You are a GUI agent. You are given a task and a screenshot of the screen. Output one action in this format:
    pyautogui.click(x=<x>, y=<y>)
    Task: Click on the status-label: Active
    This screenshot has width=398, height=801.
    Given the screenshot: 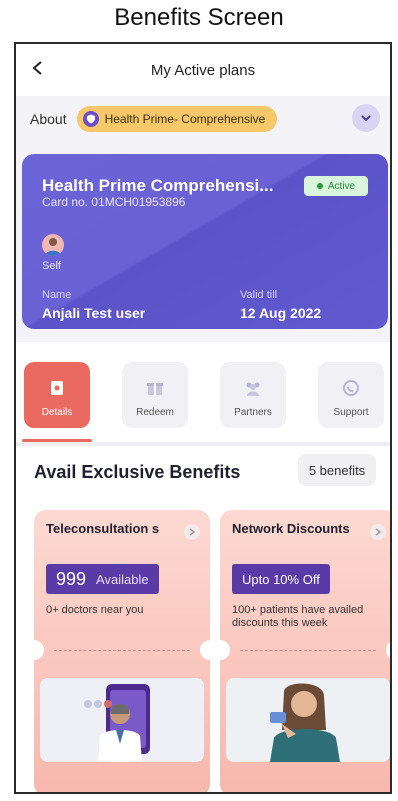 What is the action you would take?
    pyautogui.click(x=341, y=186)
    